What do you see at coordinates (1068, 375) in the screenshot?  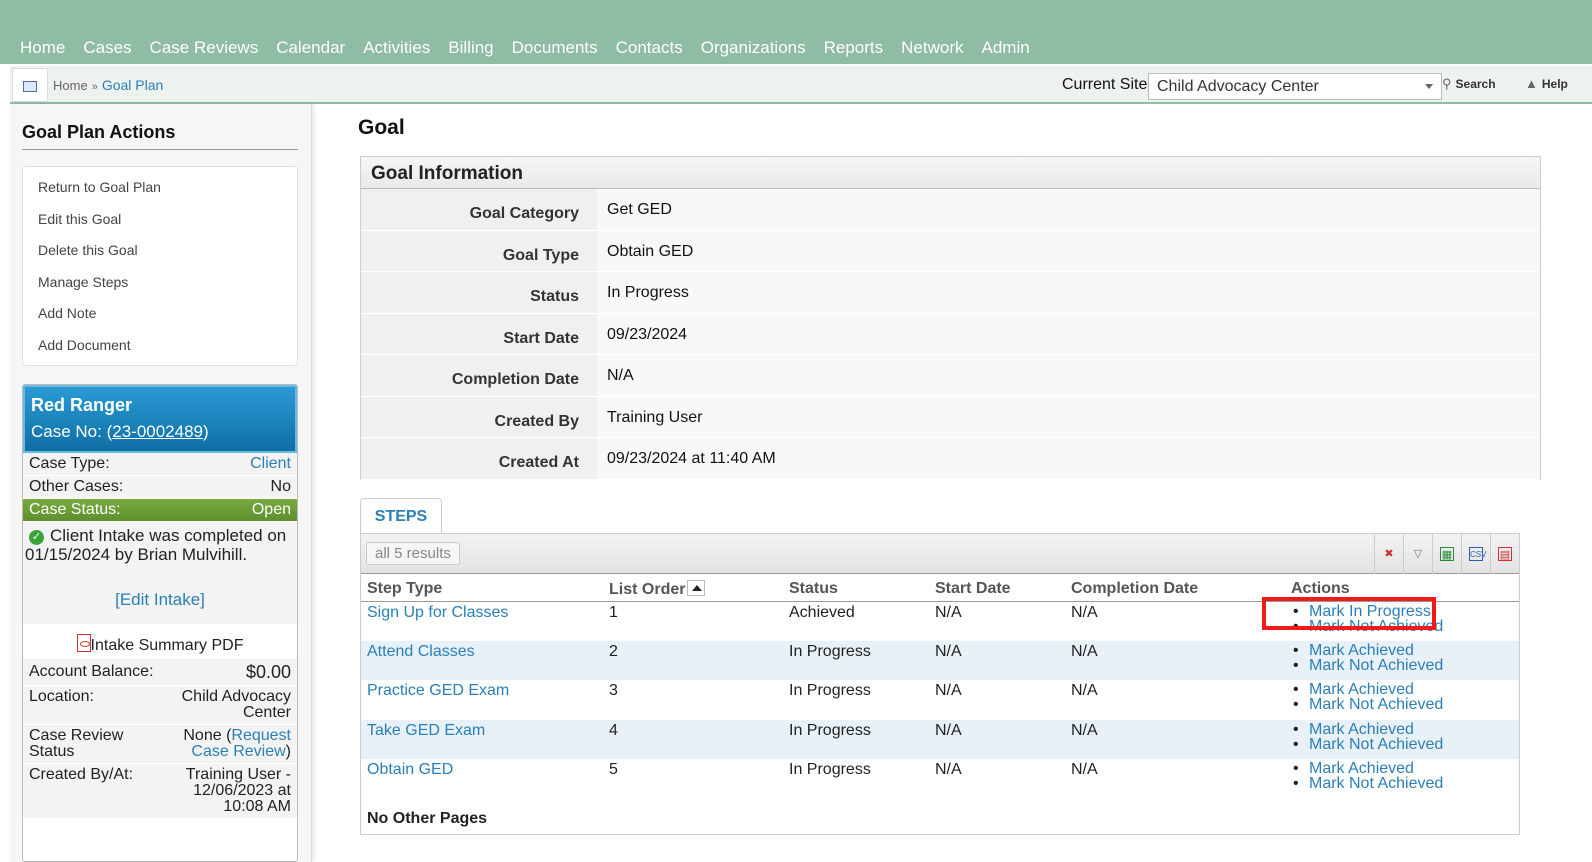 I see `goal-field-value: N/A` at bounding box center [1068, 375].